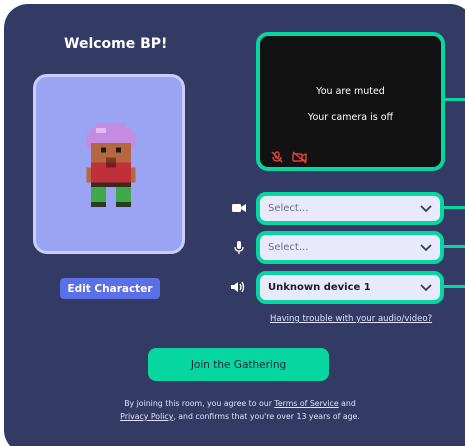  Describe the element at coordinates (306, 403) in the screenshot. I see `terms-of-service-link: Terms of Service` at that location.